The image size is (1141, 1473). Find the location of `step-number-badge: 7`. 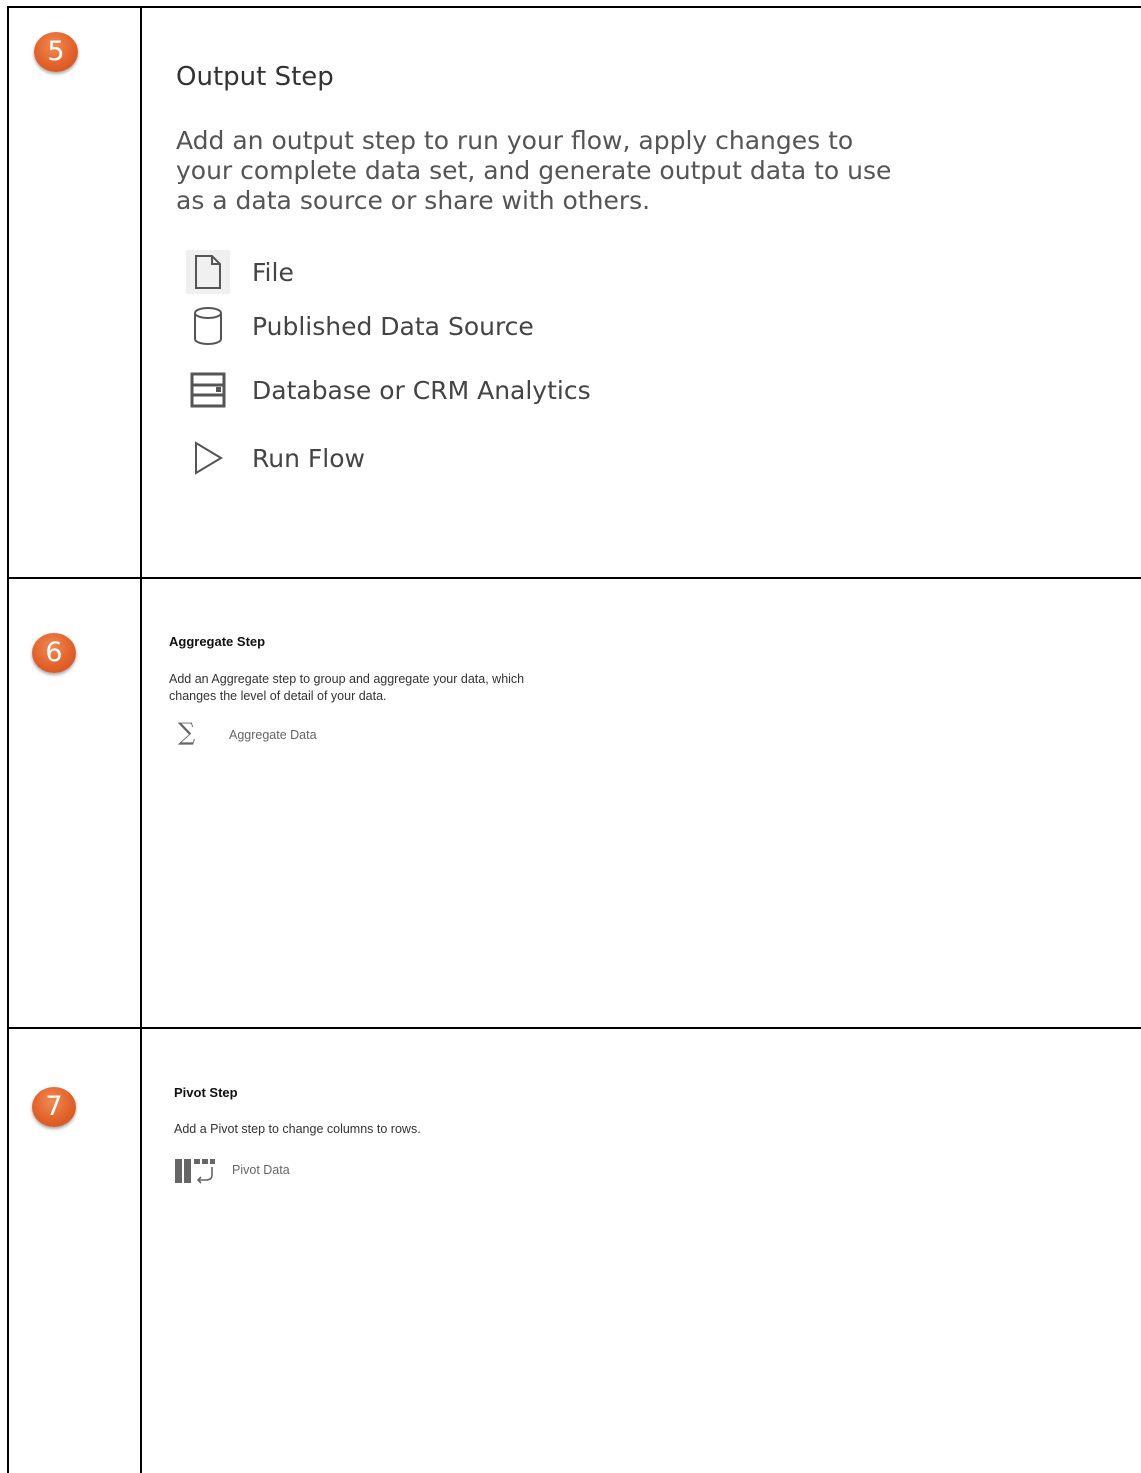

step-number-badge: 7 is located at coordinates (54, 1107).